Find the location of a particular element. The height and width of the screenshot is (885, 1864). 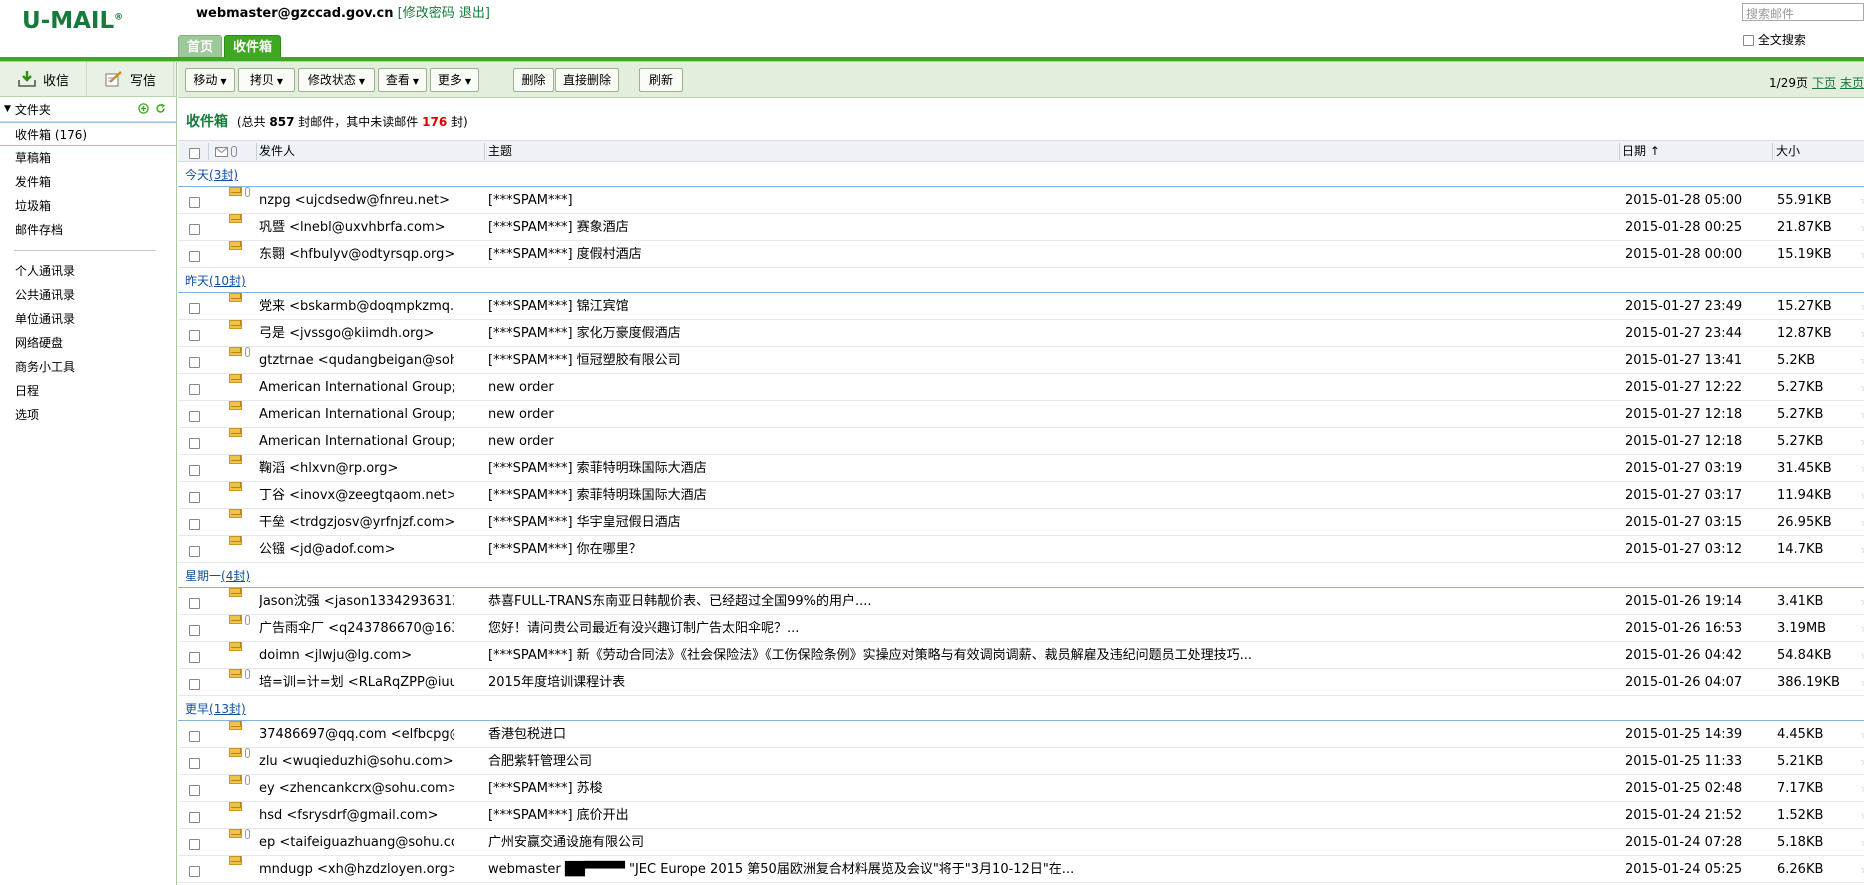

folder-sent: 发件箱 is located at coordinates (88, 182).